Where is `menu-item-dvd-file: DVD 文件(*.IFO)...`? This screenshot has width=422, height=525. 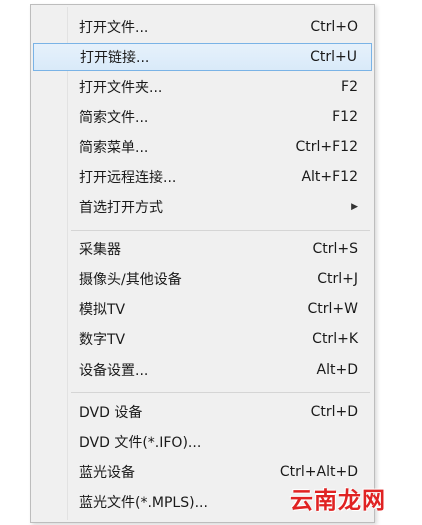
menu-item-dvd-file: DVD 文件(*.IFO)... is located at coordinates (202, 442).